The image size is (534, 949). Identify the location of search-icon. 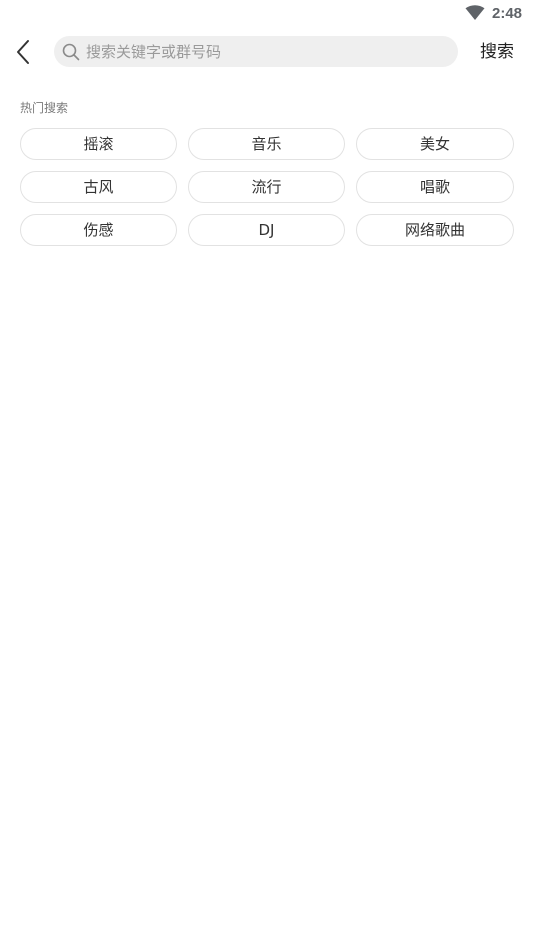
(71, 51).